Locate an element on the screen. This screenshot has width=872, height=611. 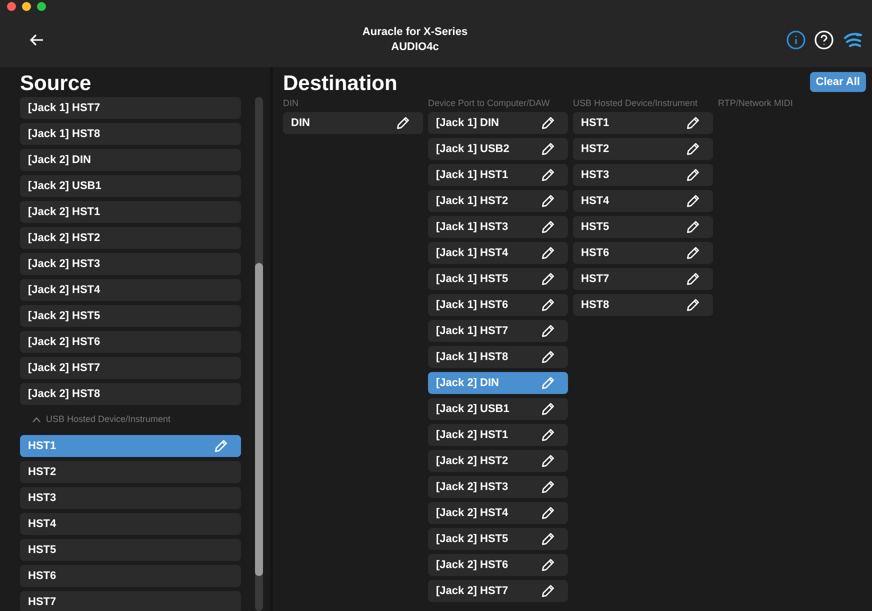
list-item: [Jack 1] HST5 is located at coordinates (498, 279).